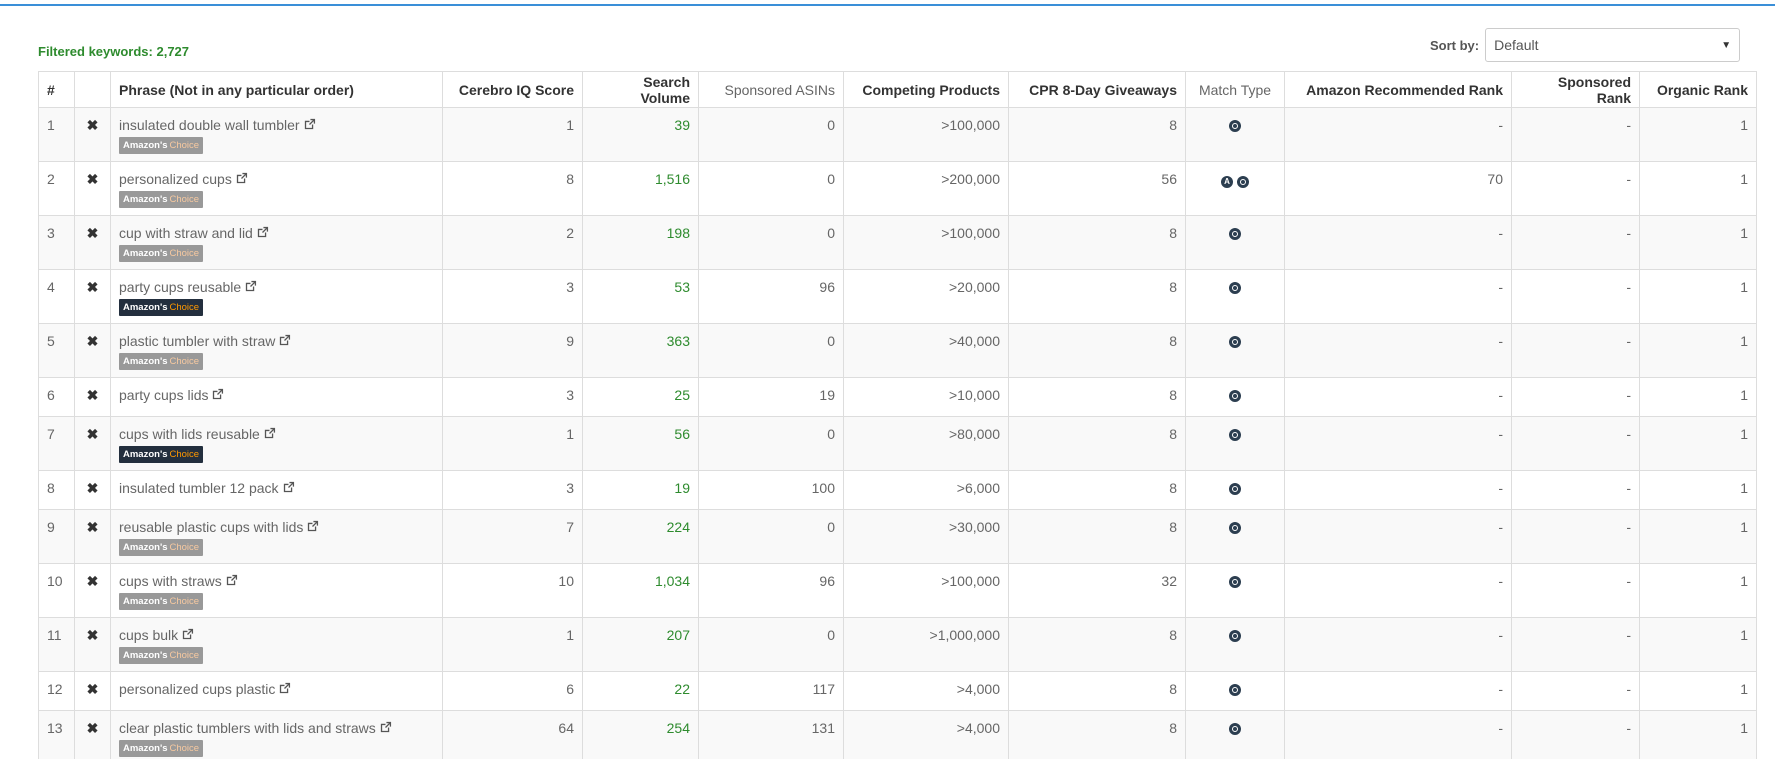  What do you see at coordinates (512, 443) in the screenshot?
I see `cerebro-iq-score: 1` at bounding box center [512, 443].